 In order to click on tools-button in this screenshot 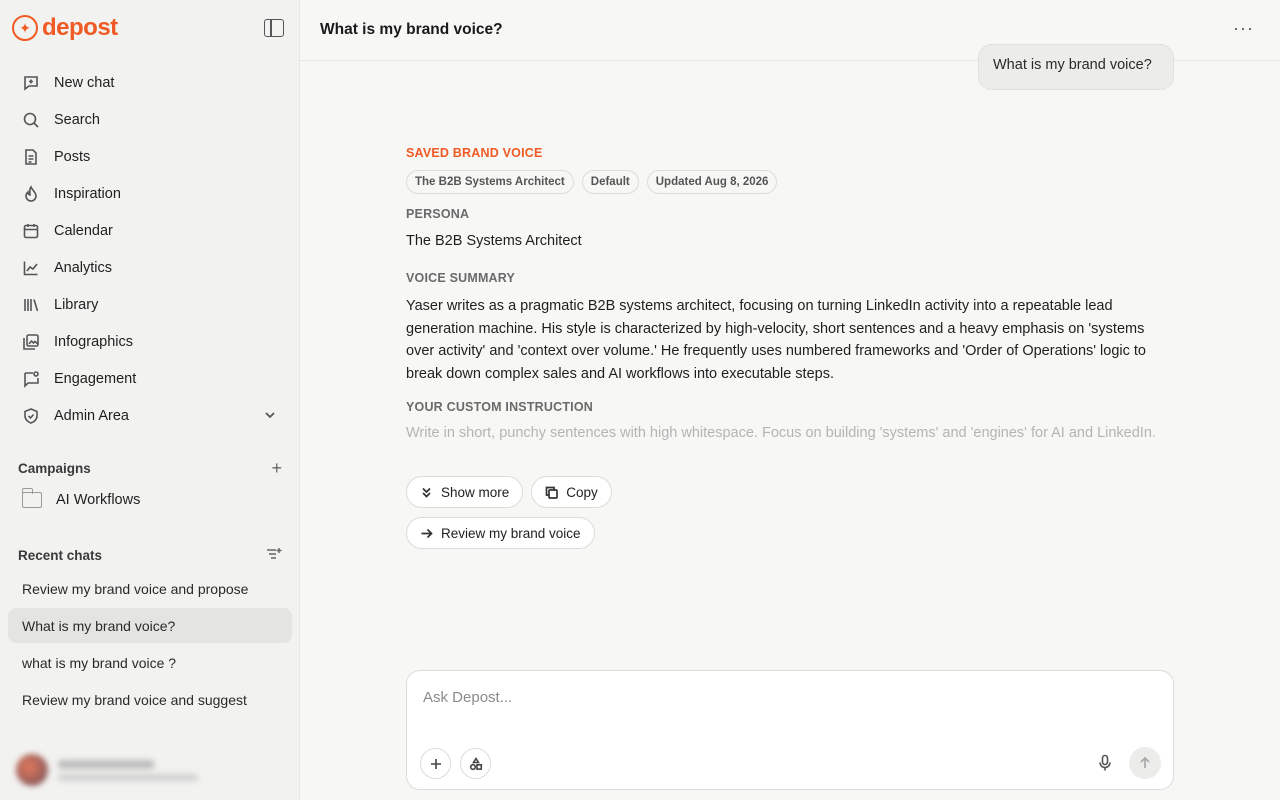, I will do `click(475, 763)`.